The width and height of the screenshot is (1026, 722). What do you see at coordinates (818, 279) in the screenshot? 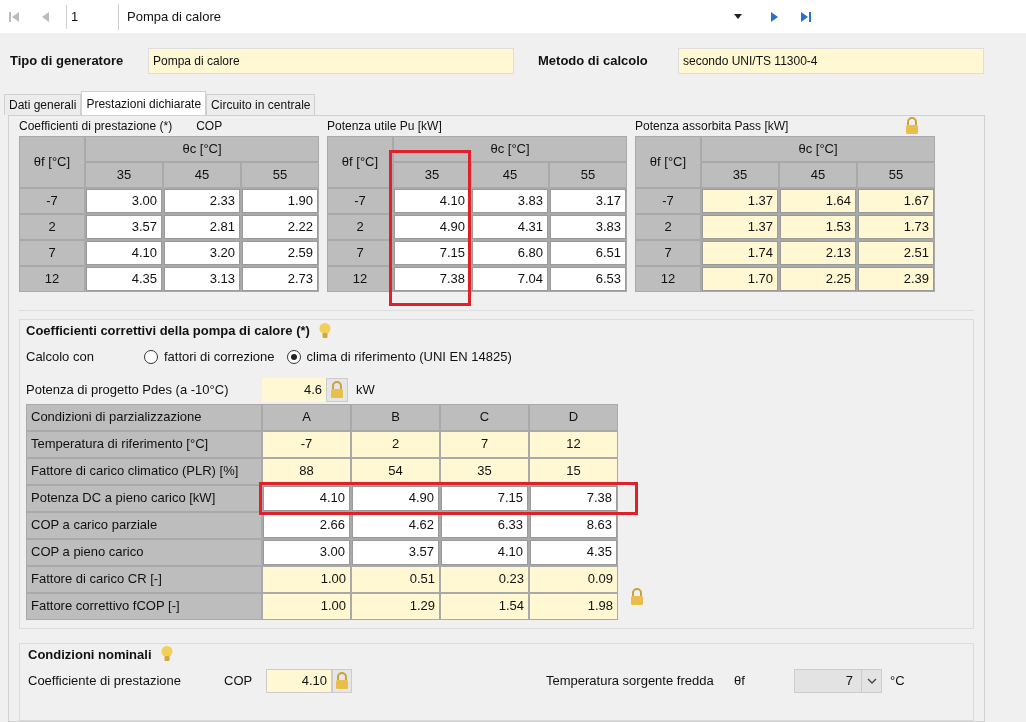
I see `table-cell: 2.25` at bounding box center [818, 279].